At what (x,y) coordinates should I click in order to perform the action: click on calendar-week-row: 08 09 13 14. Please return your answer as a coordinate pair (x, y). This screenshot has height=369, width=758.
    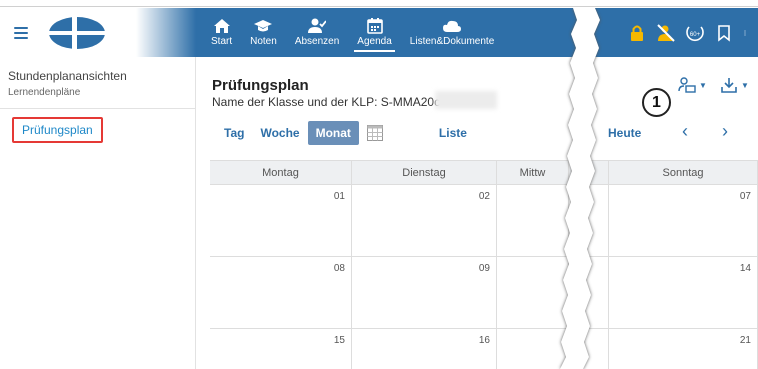
    Looking at the image, I should click on (484, 293).